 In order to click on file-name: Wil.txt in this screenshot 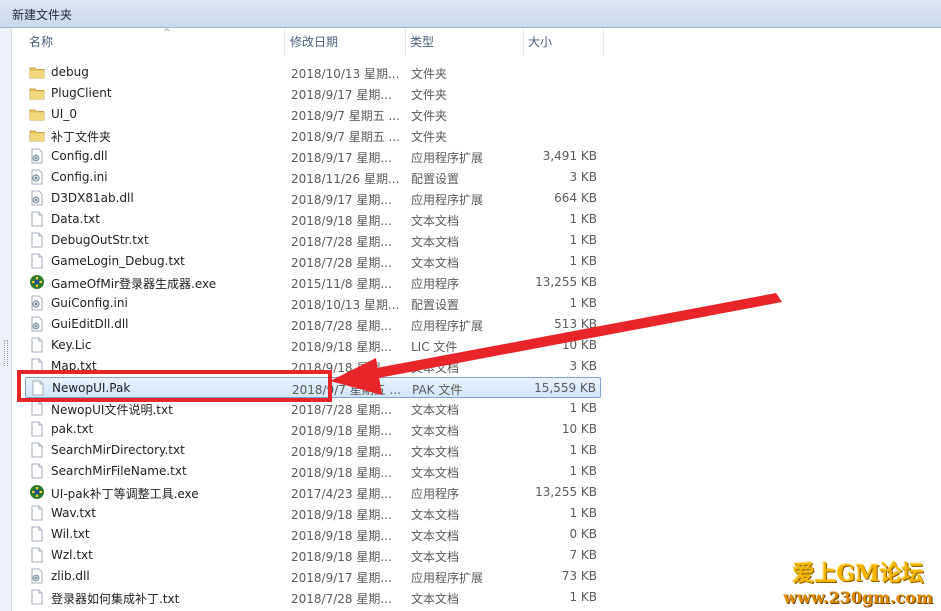, I will do `click(70, 534)`.